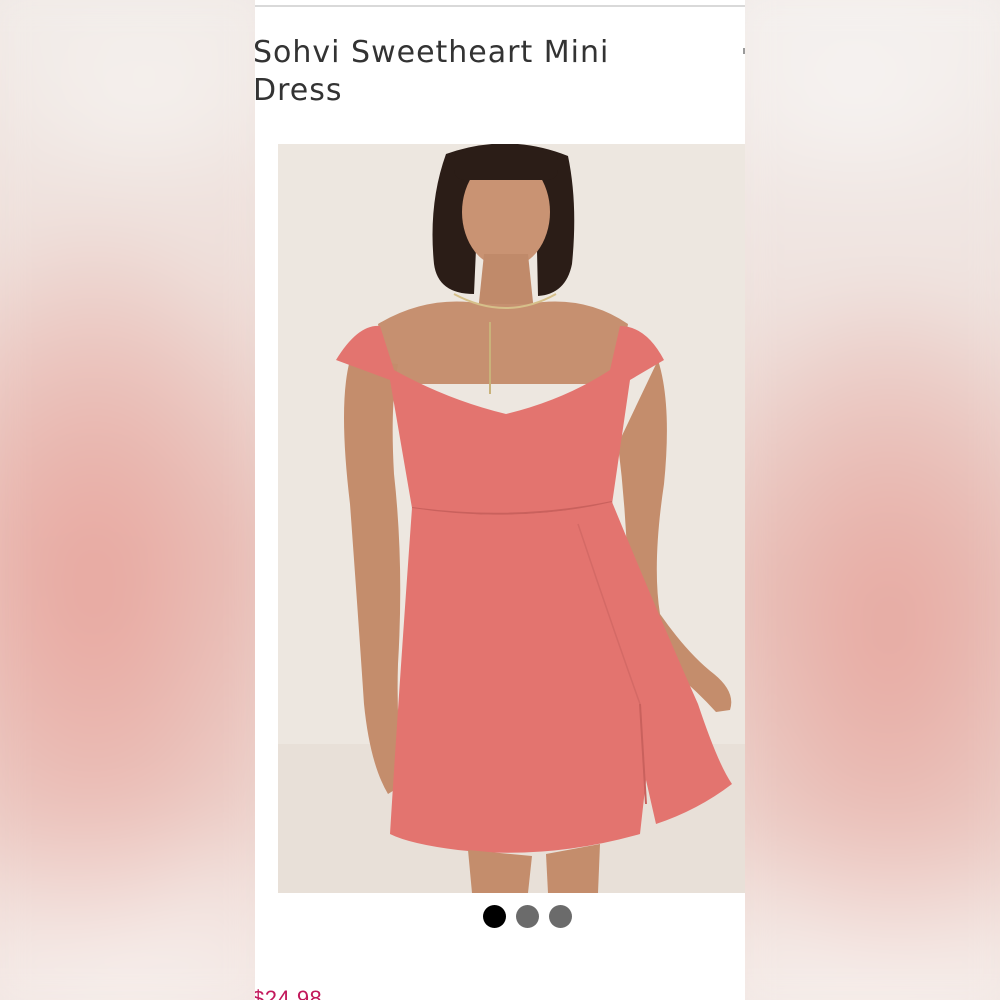 This screenshot has height=1000, width=1000. I want to click on image-carousel-indicator, so click(527, 917).